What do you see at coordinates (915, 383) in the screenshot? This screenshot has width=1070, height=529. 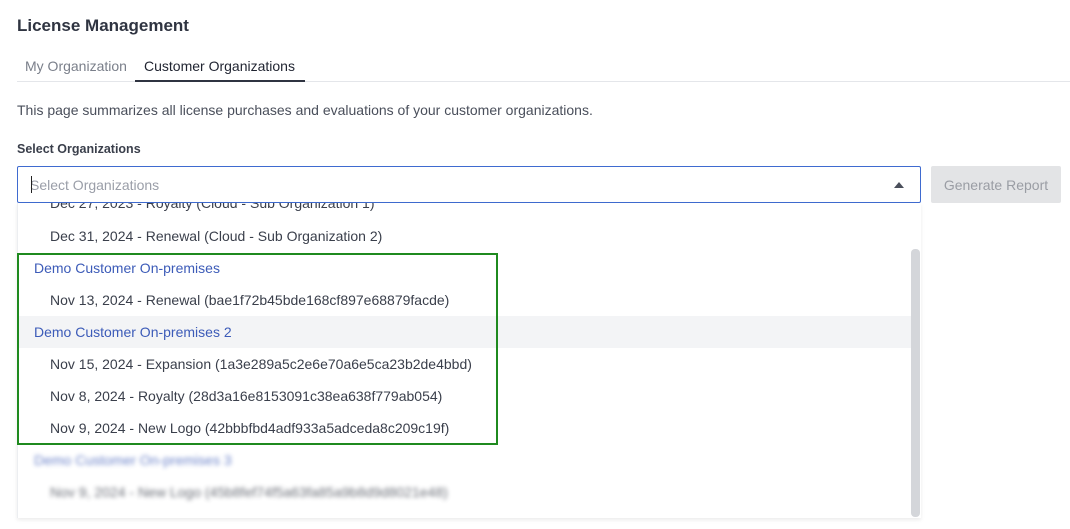 I see `dropdown-scrollbar` at bounding box center [915, 383].